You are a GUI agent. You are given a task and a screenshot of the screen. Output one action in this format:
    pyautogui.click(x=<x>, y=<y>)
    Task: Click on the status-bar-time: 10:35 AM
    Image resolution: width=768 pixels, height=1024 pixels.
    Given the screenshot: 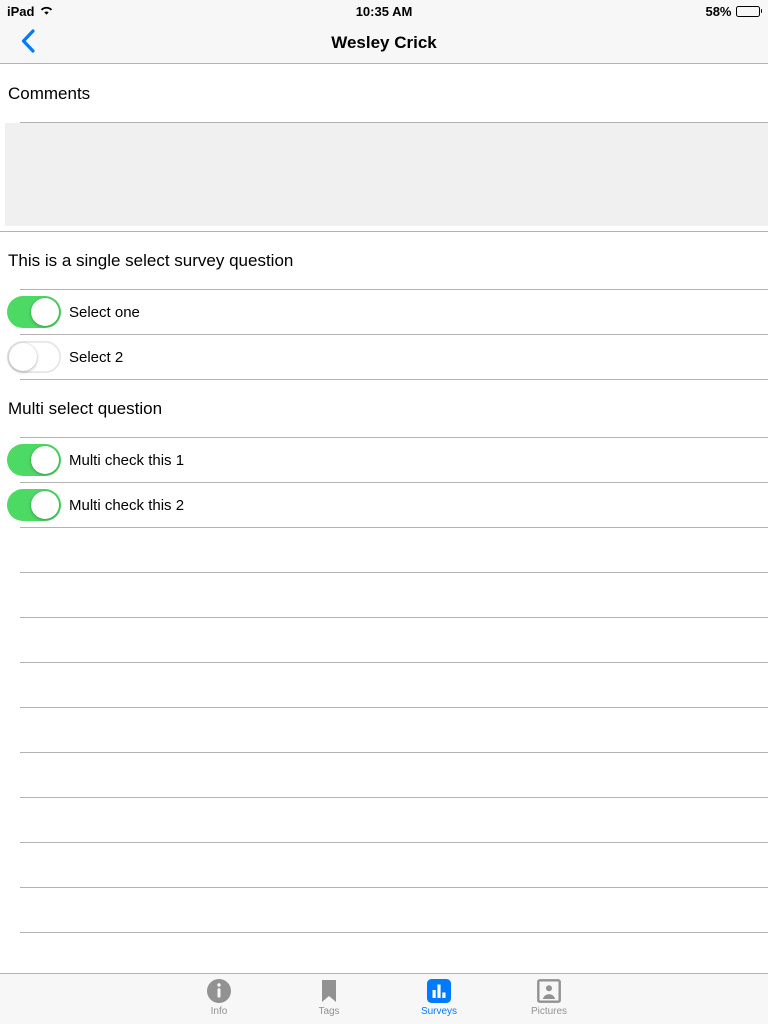 What is the action you would take?
    pyautogui.click(x=384, y=11)
    